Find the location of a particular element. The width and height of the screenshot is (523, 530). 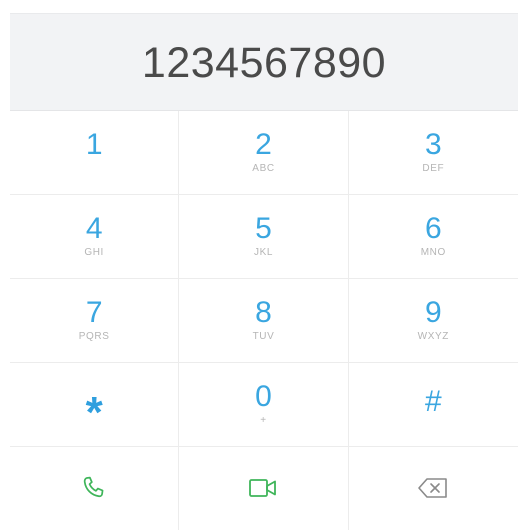

key-1: 1 is located at coordinates (95, 153).